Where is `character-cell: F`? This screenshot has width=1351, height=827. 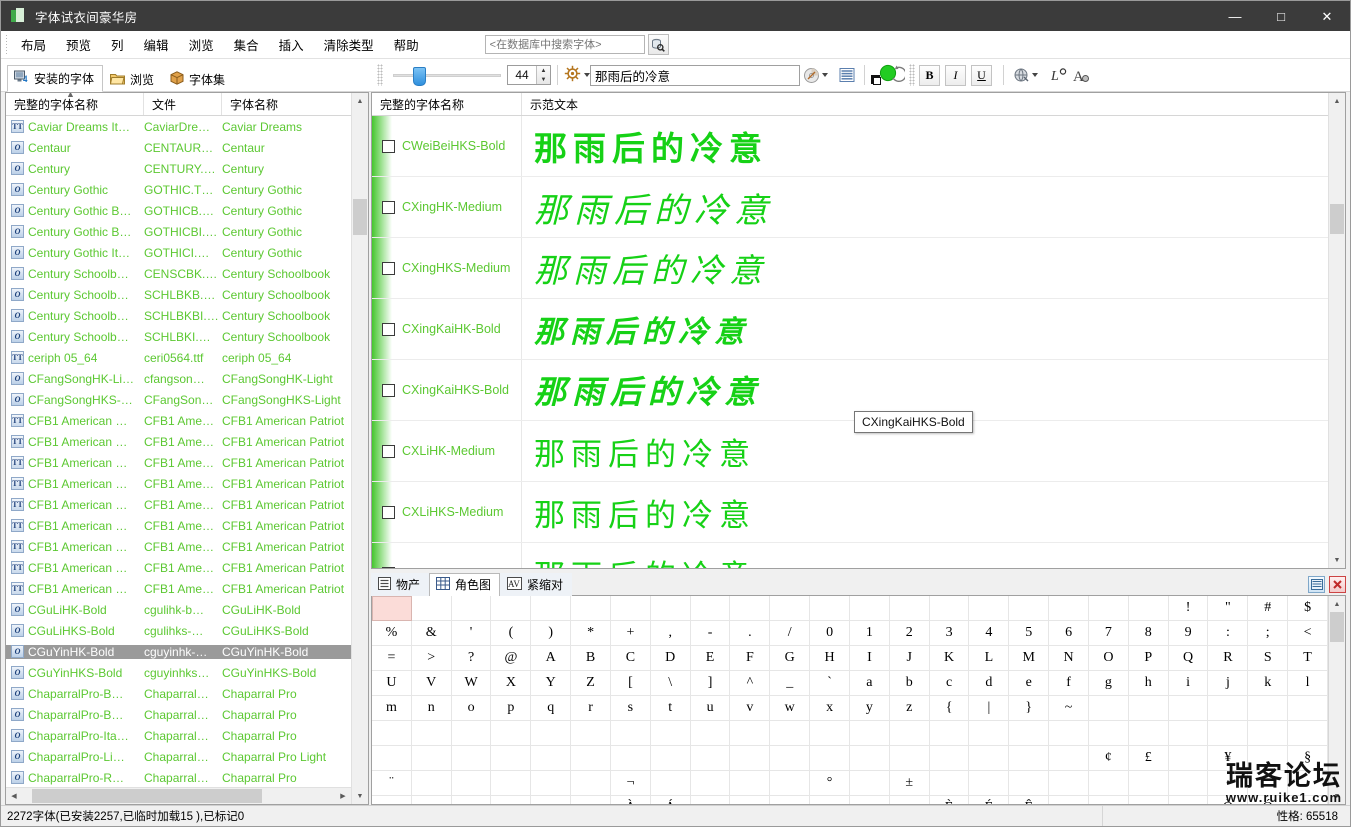 character-cell: F is located at coordinates (750, 658).